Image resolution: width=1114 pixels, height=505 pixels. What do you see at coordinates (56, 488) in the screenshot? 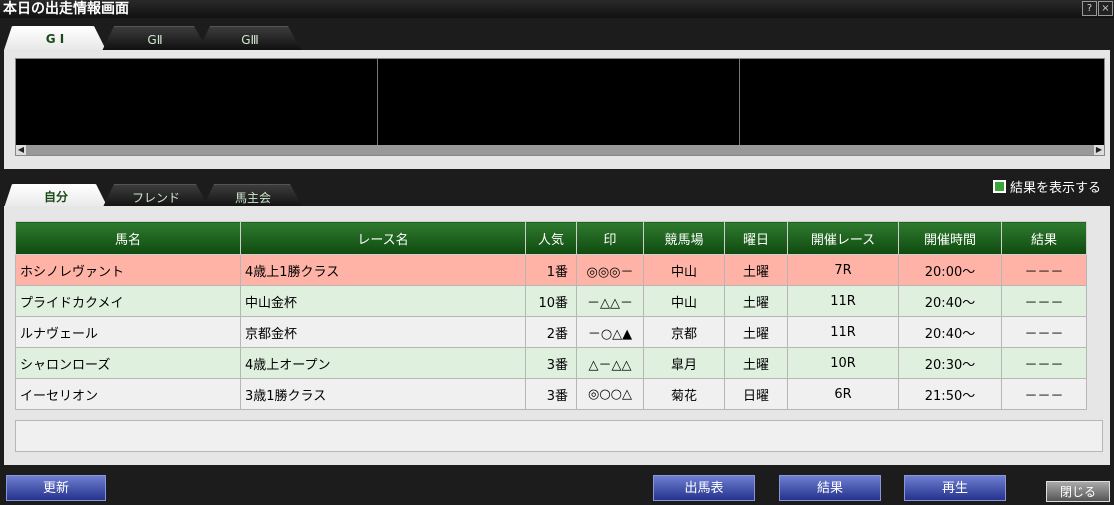
I see `refresh-button: 更新` at bounding box center [56, 488].